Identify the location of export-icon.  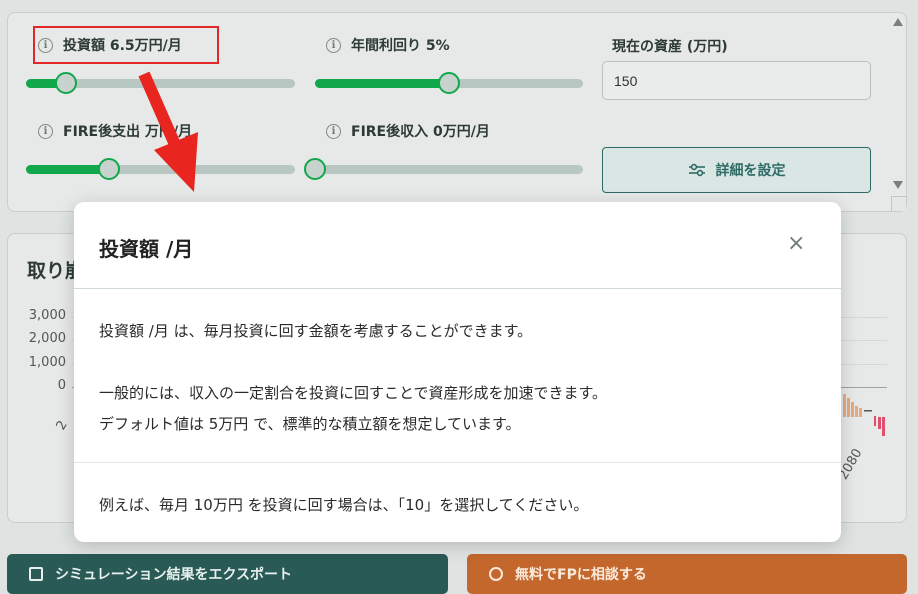
(36, 574).